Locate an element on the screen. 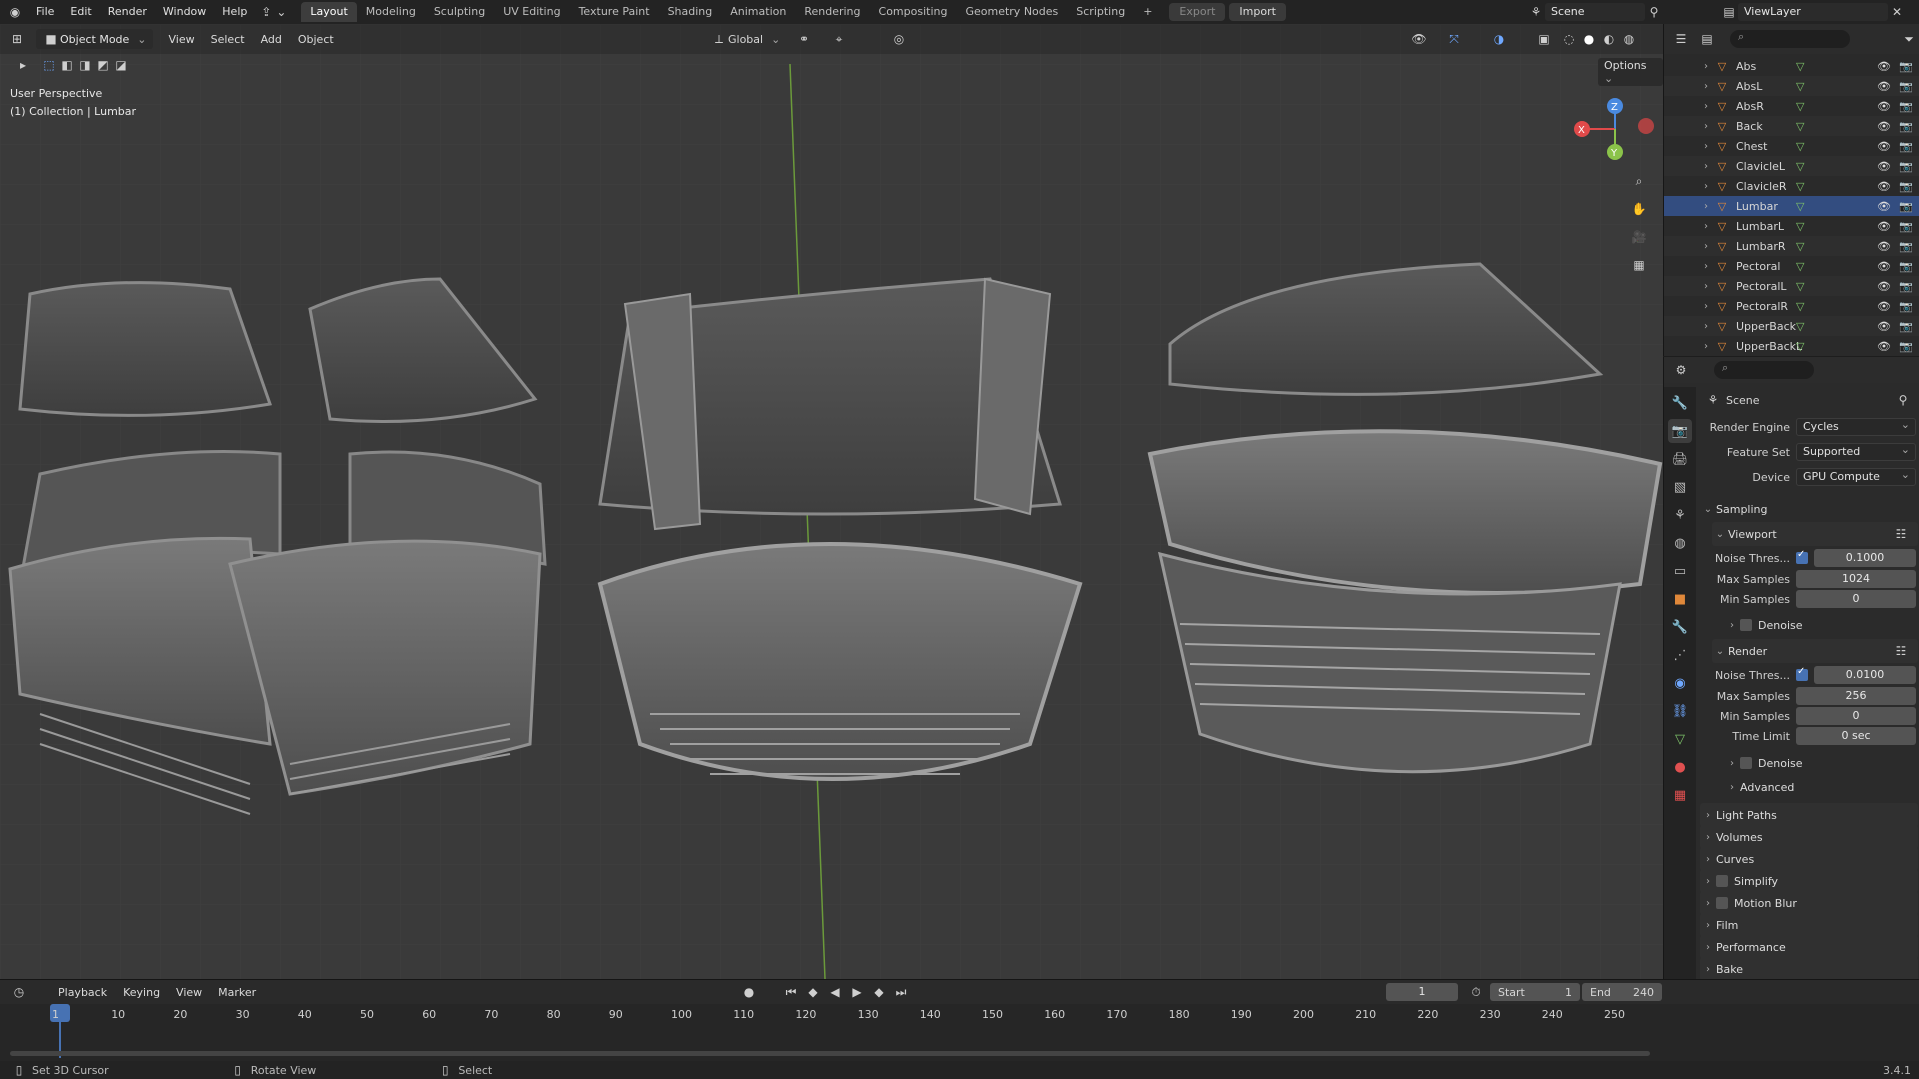 This screenshot has height=1079, width=1919. viewport-noise-checkbox is located at coordinates (1802, 556).